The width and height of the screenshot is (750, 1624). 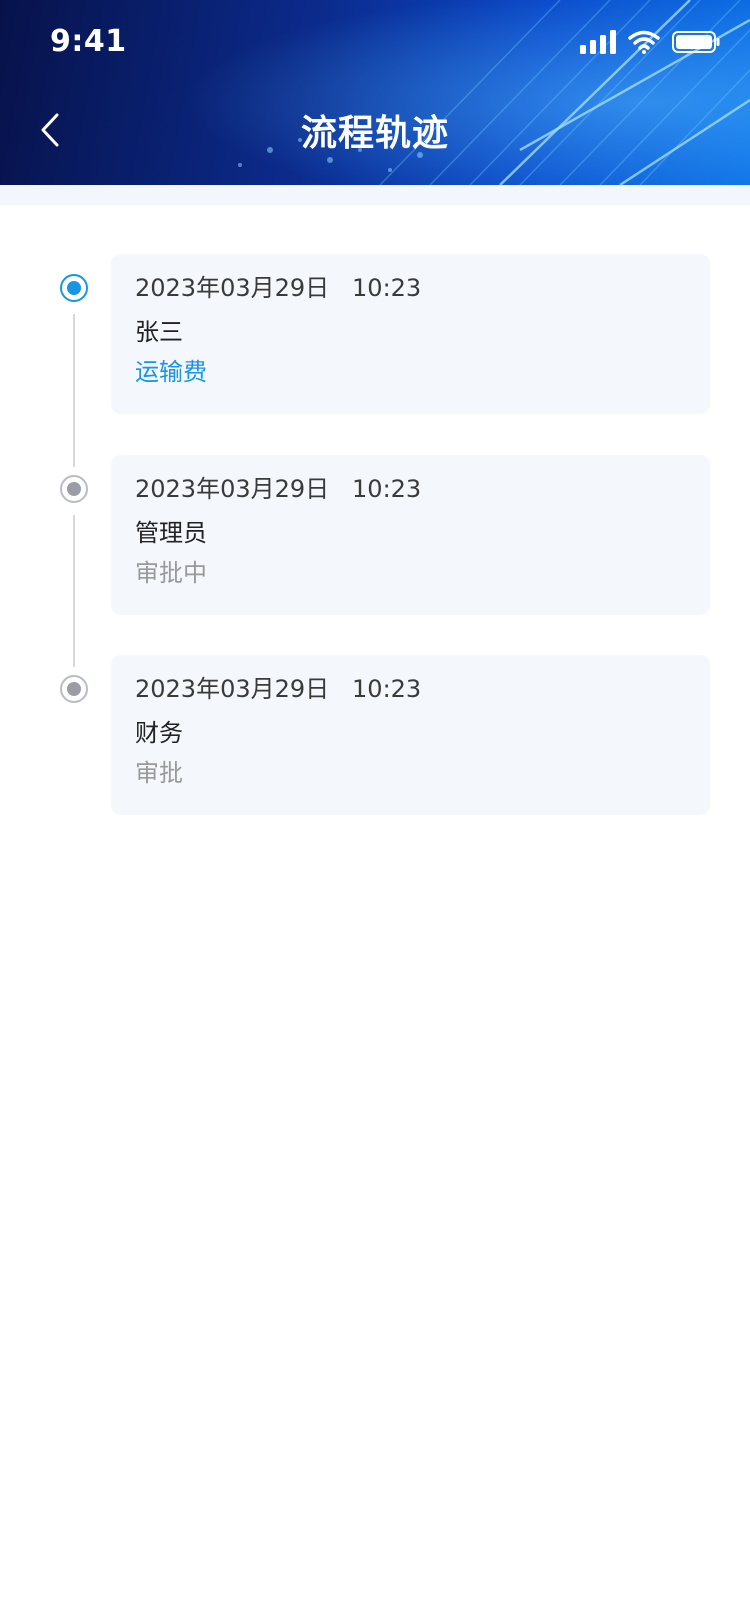 What do you see at coordinates (171, 372) in the screenshot?
I see `timeline-item-status: 运输费` at bounding box center [171, 372].